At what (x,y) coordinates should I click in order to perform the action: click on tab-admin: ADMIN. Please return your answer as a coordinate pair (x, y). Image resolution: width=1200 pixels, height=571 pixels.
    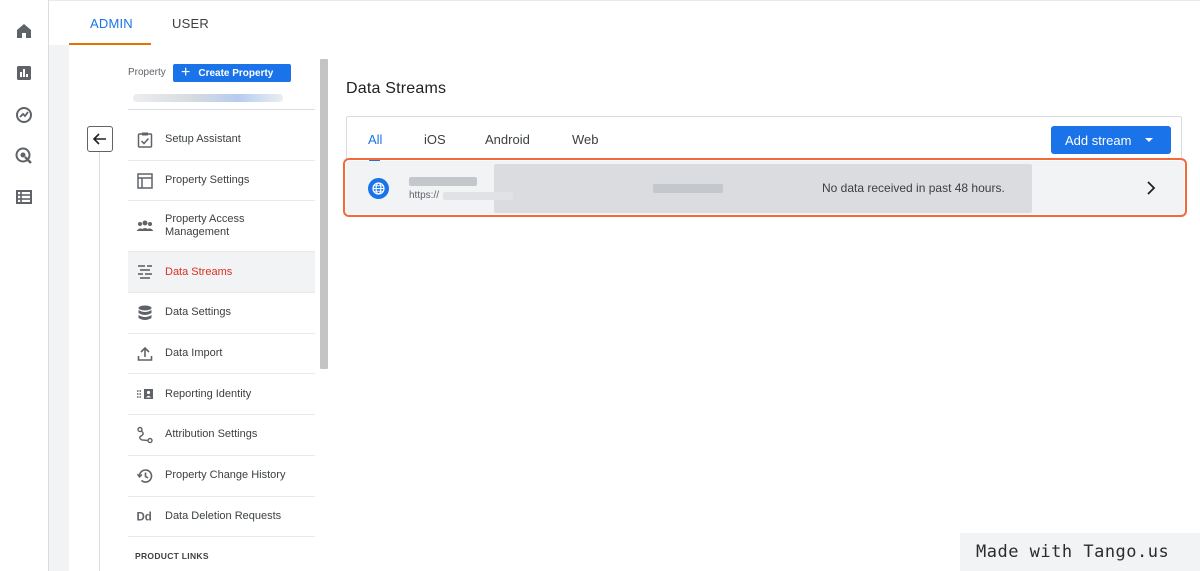
    Looking at the image, I should click on (111, 24).